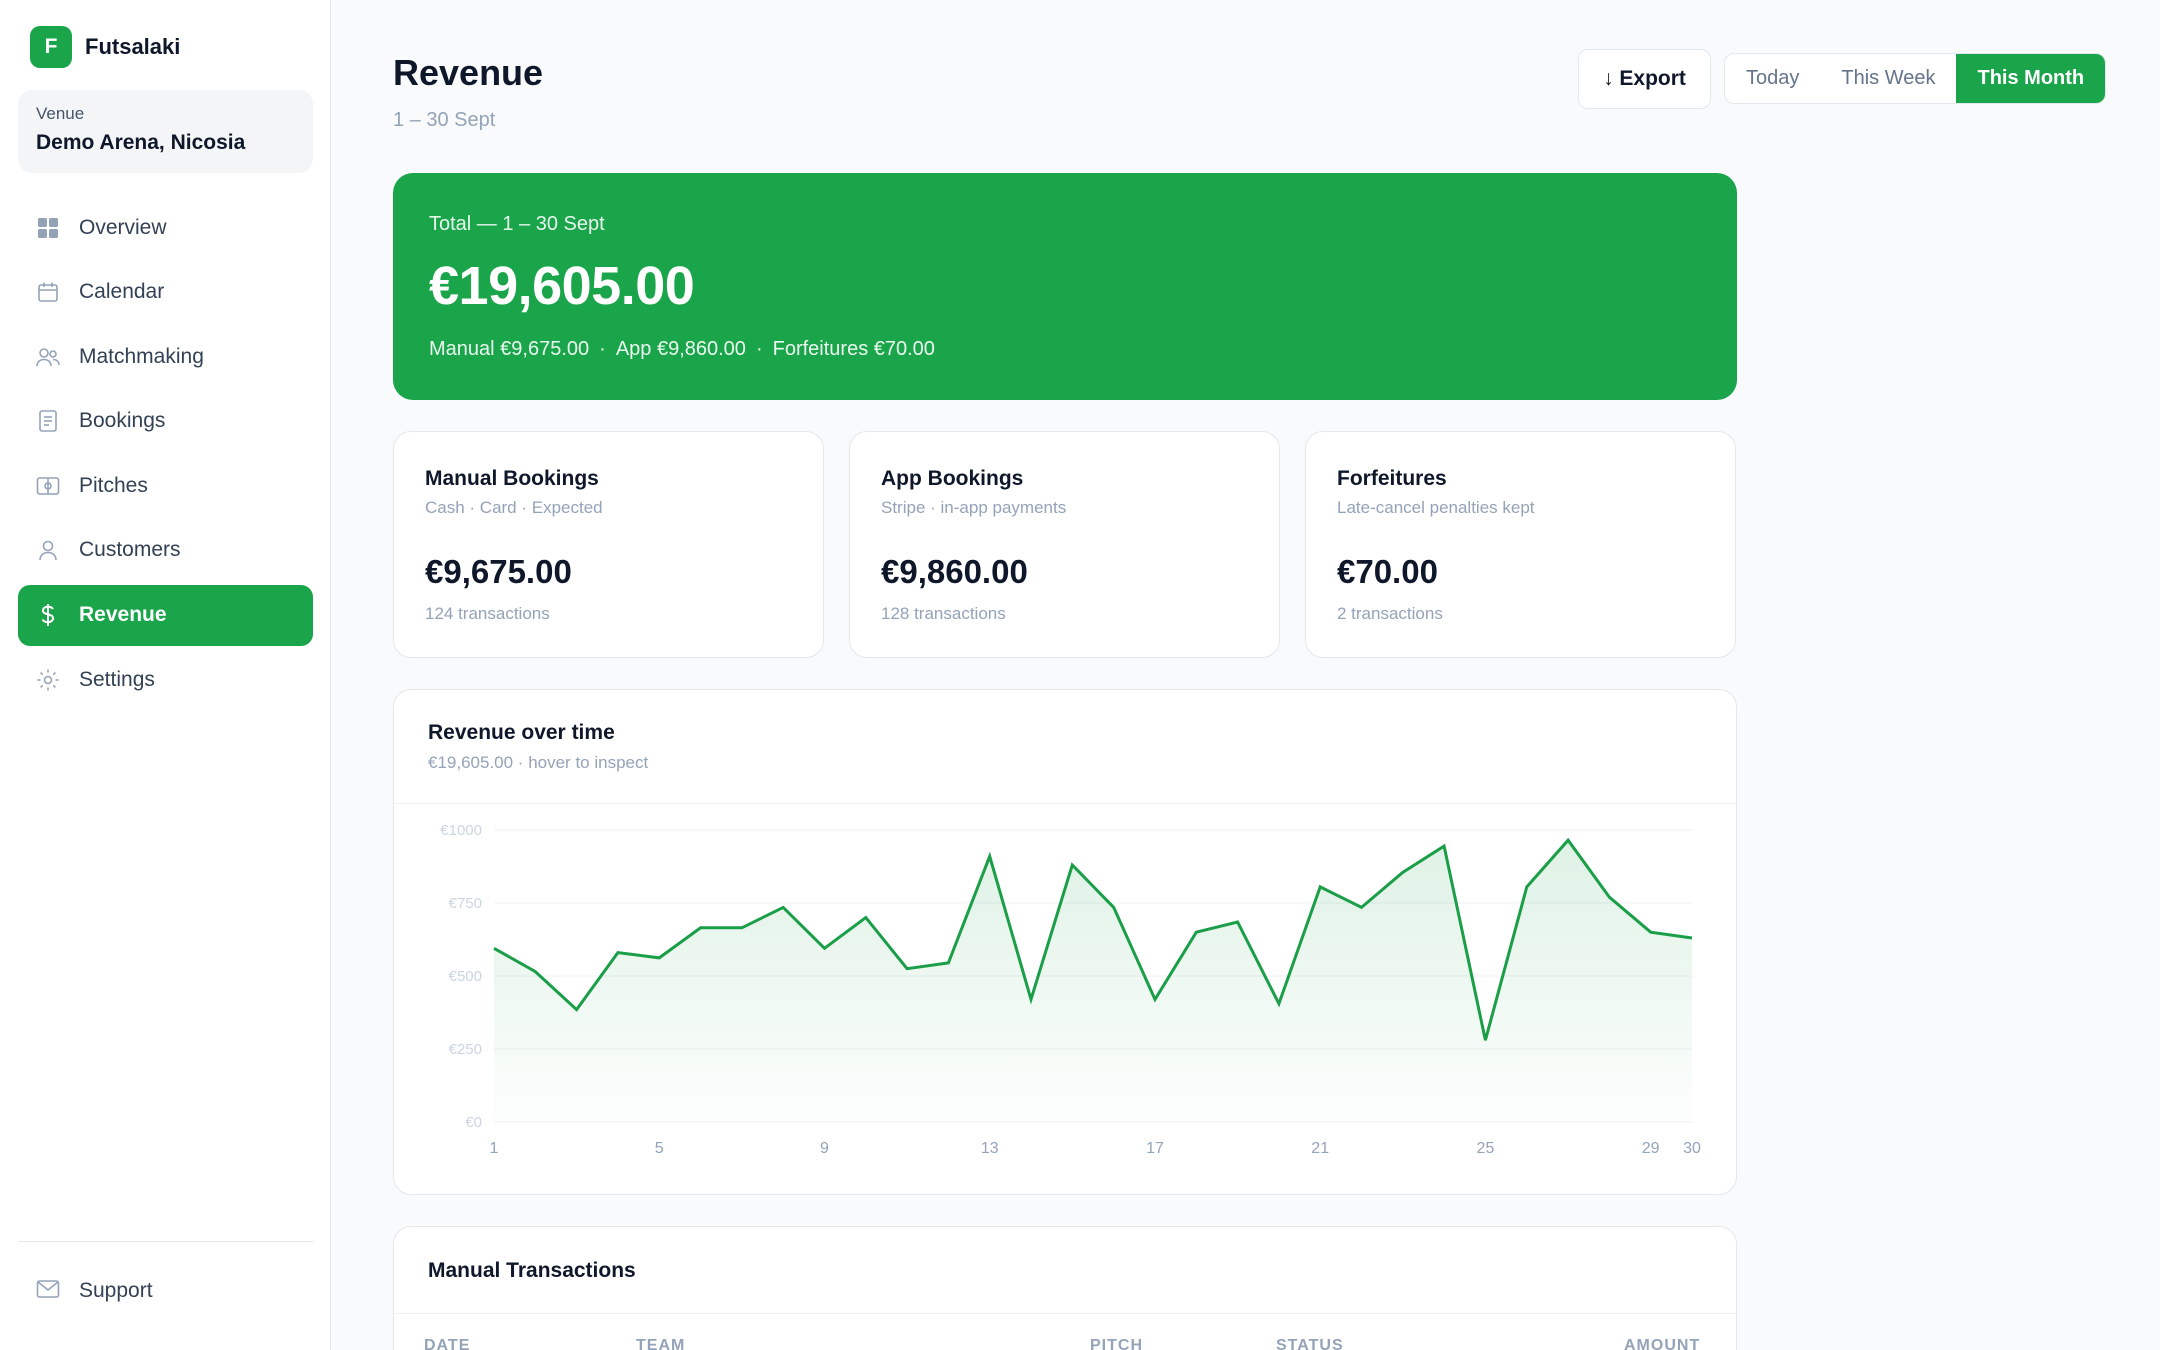  I want to click on stat-subtitle: Cash · Card · Expected, so click(514, 507).